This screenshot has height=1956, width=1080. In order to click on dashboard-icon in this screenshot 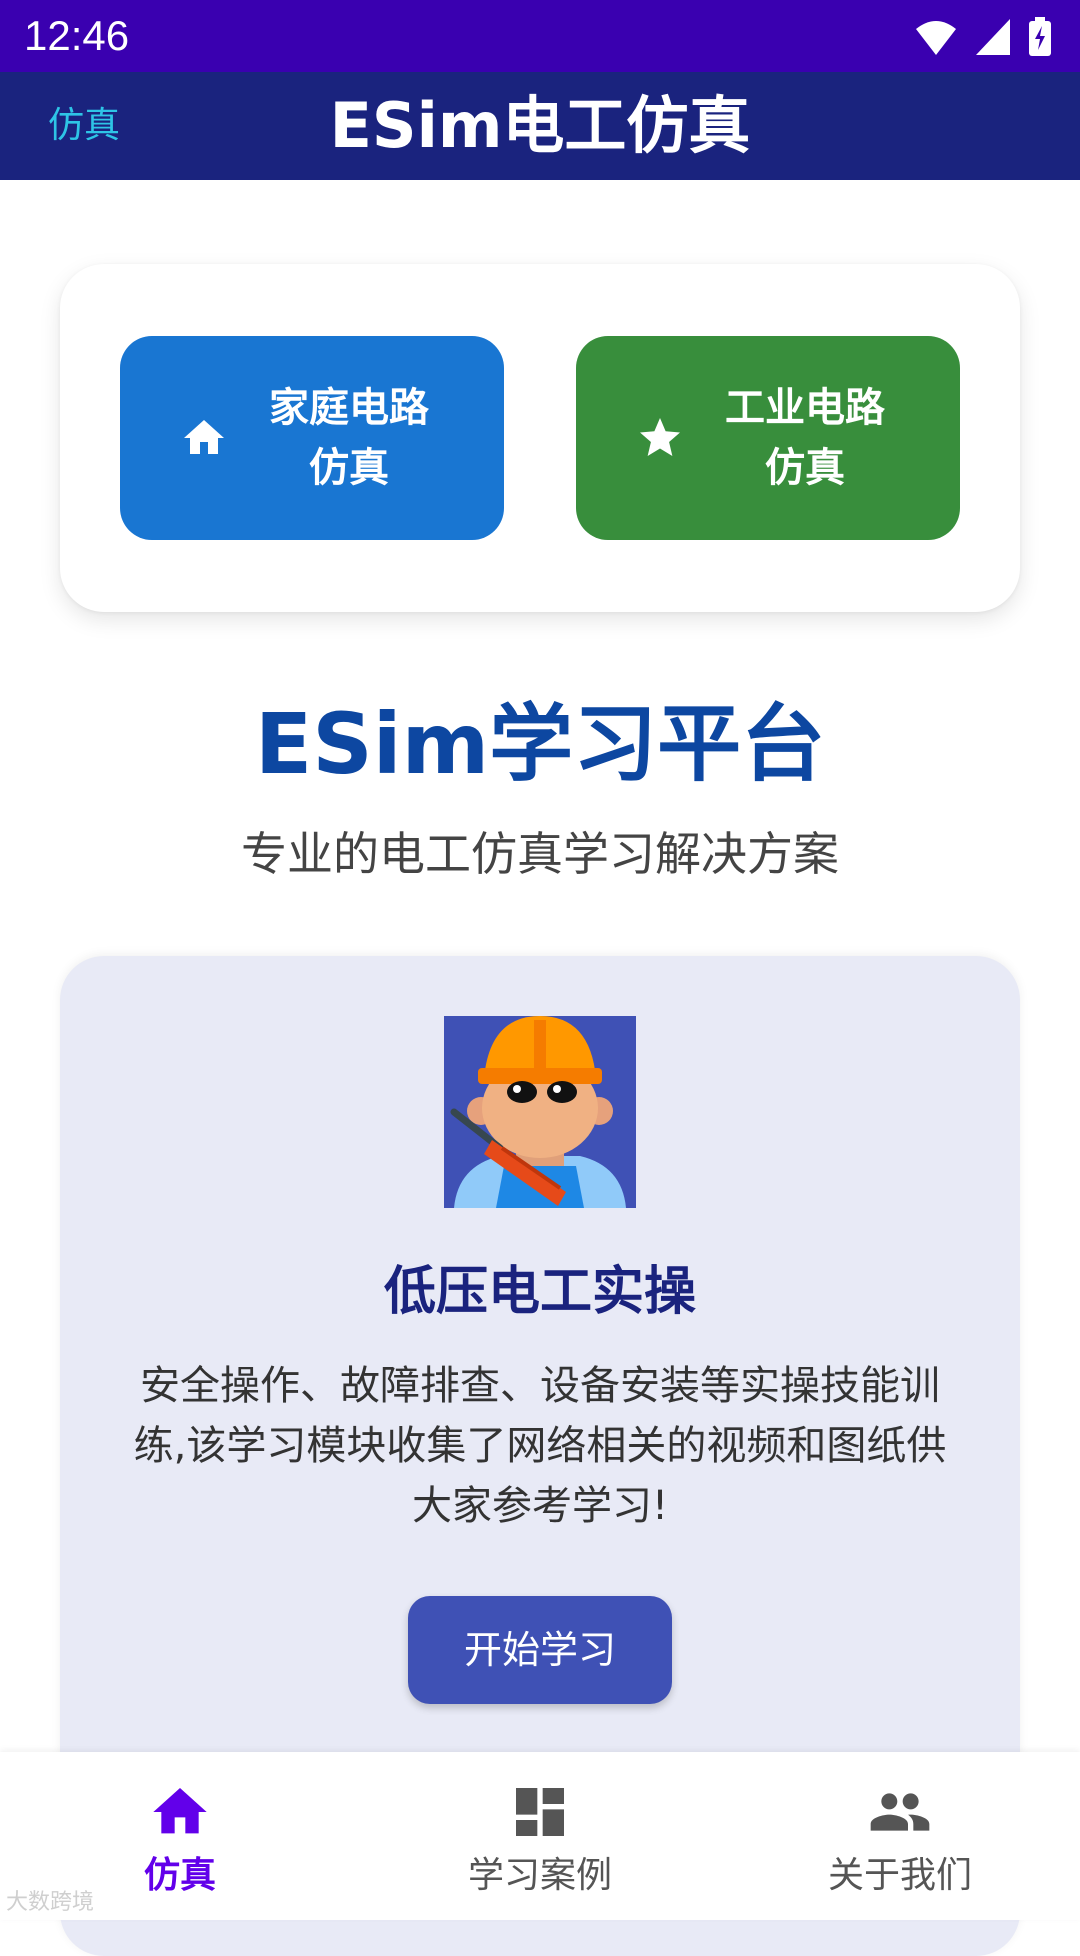, I will do `click(540, 1812)`.